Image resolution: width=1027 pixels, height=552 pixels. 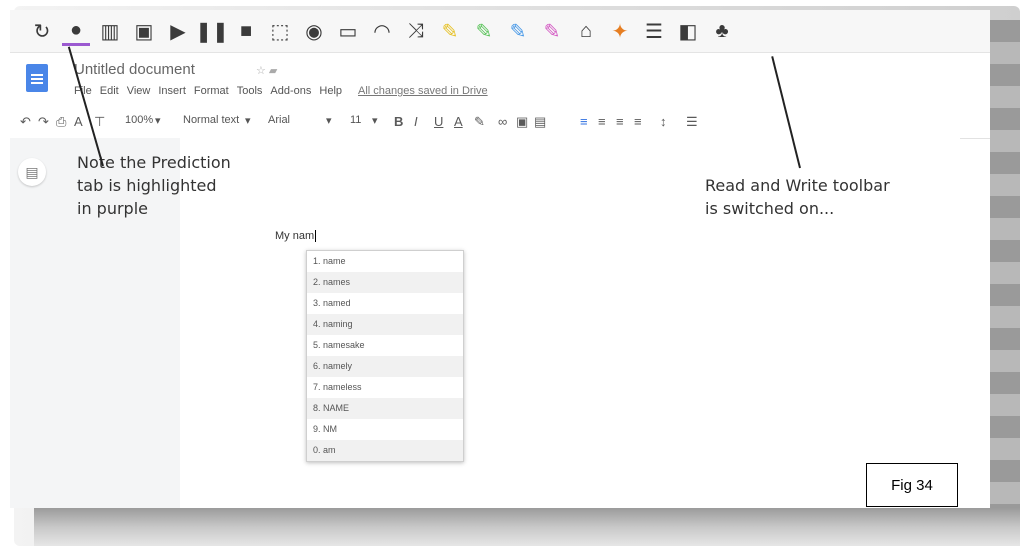 I want to click on text-cursor, so click(x=316, y=236).